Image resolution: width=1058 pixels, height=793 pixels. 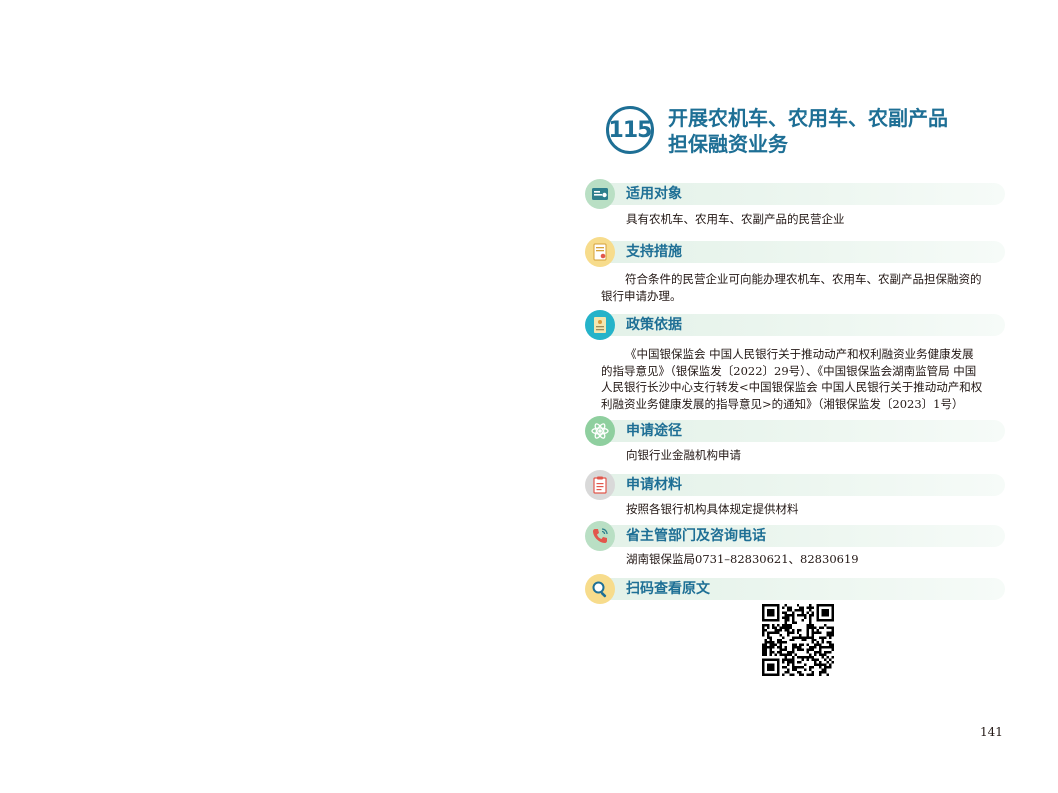 I want to click on section-title-policy: 政策依据, so click(x=654, y=325).